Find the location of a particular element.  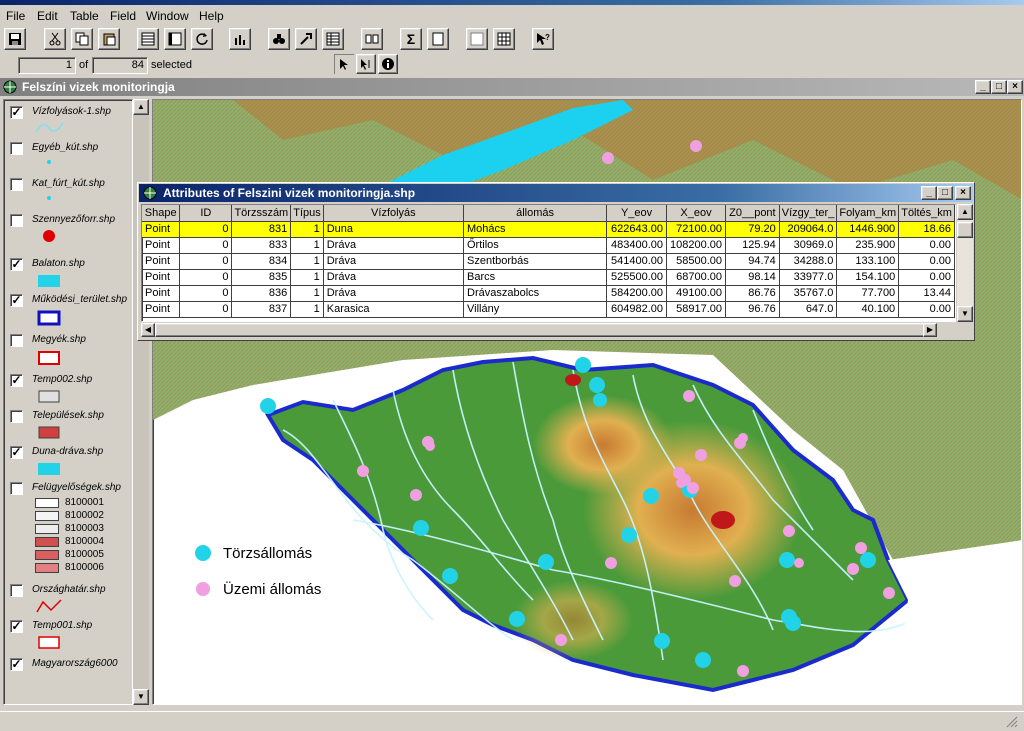

scroll-right-icon: ▶ is located at coordinates (930, 330).